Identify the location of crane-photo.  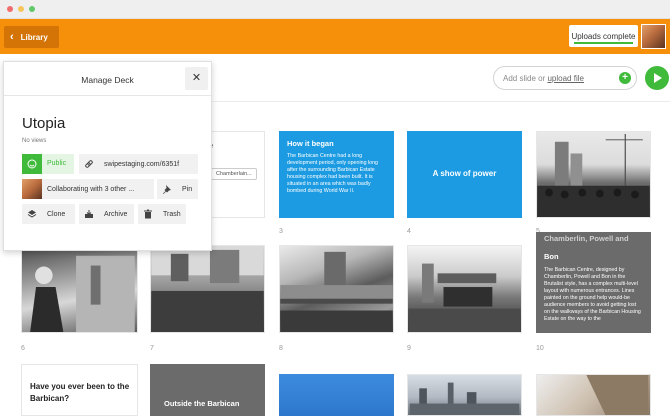
(593, 175).